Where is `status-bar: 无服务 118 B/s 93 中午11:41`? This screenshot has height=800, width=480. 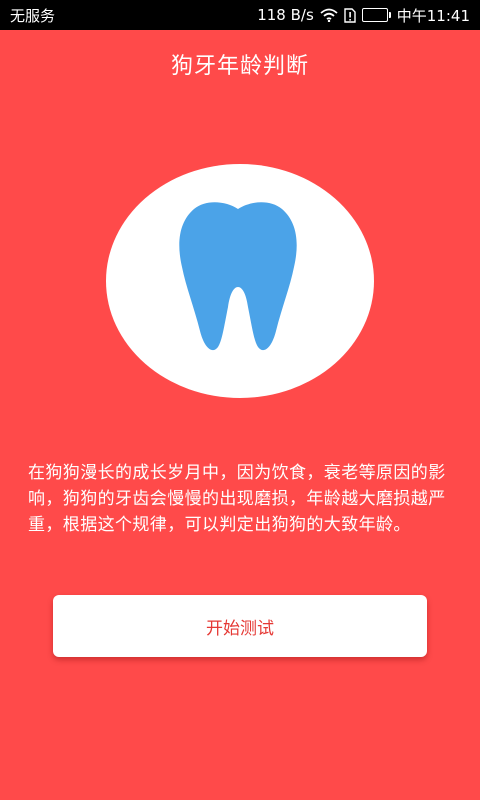 status-bar: 无服务 118 B/s 93 中午11:41 is located at coordinates (240, 15).